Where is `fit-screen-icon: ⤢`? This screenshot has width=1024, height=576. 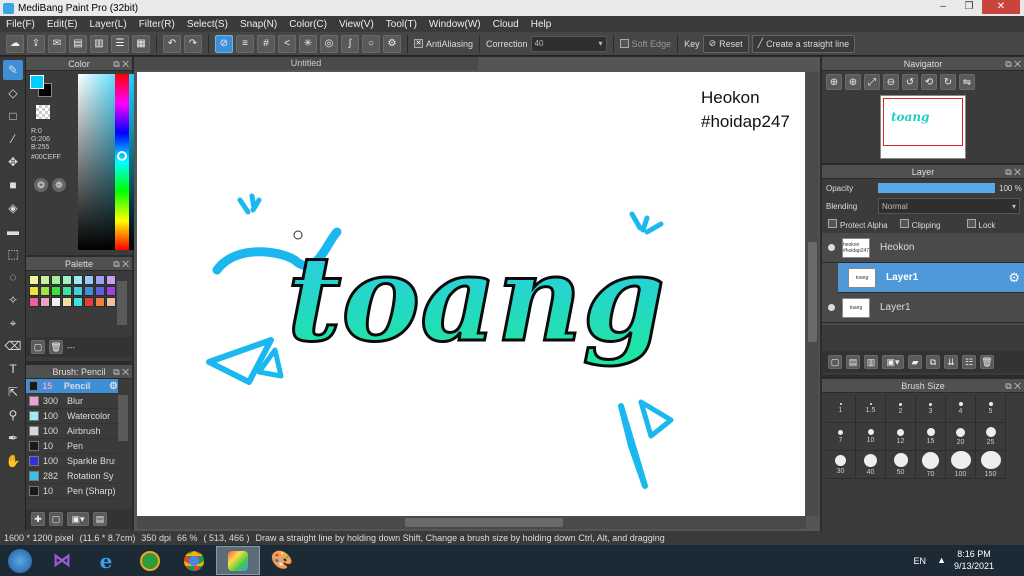
fit-screen-icon: ⤢ is located at coordinates (872, 82).